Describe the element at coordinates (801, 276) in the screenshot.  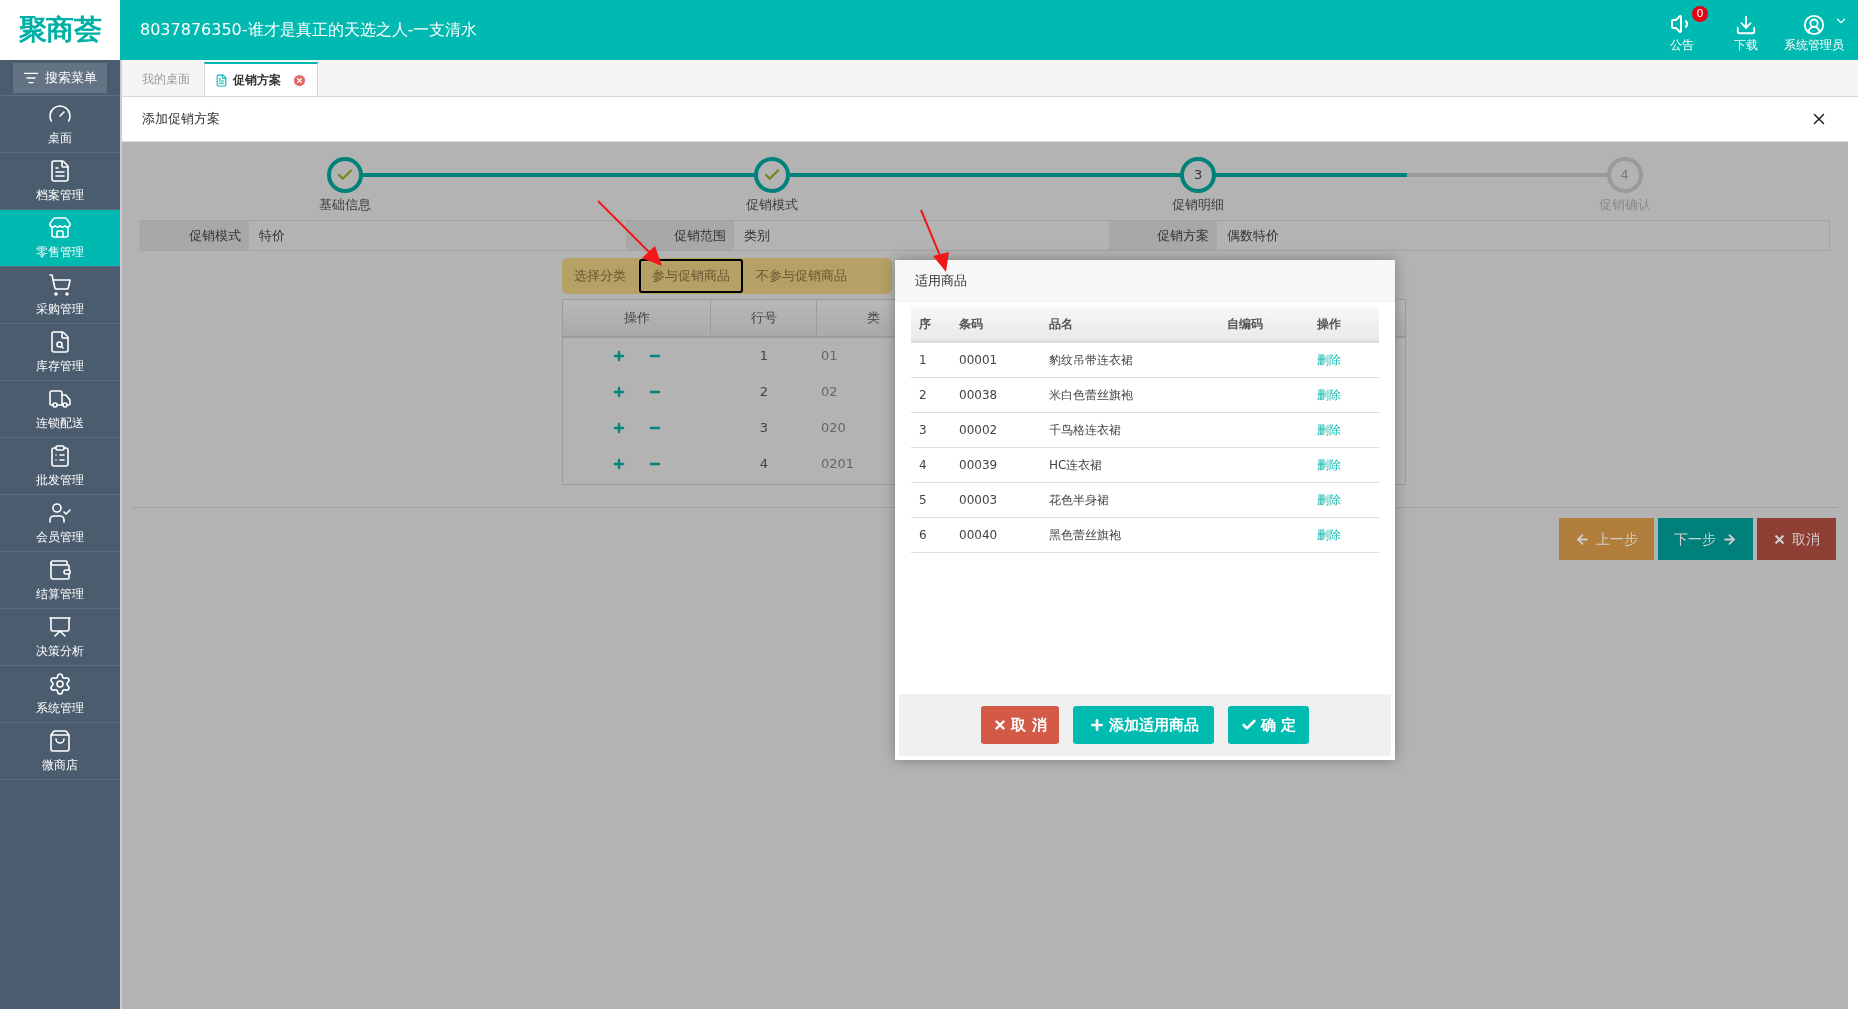
I see `segment-tab: 不参与促销商品` at that location.